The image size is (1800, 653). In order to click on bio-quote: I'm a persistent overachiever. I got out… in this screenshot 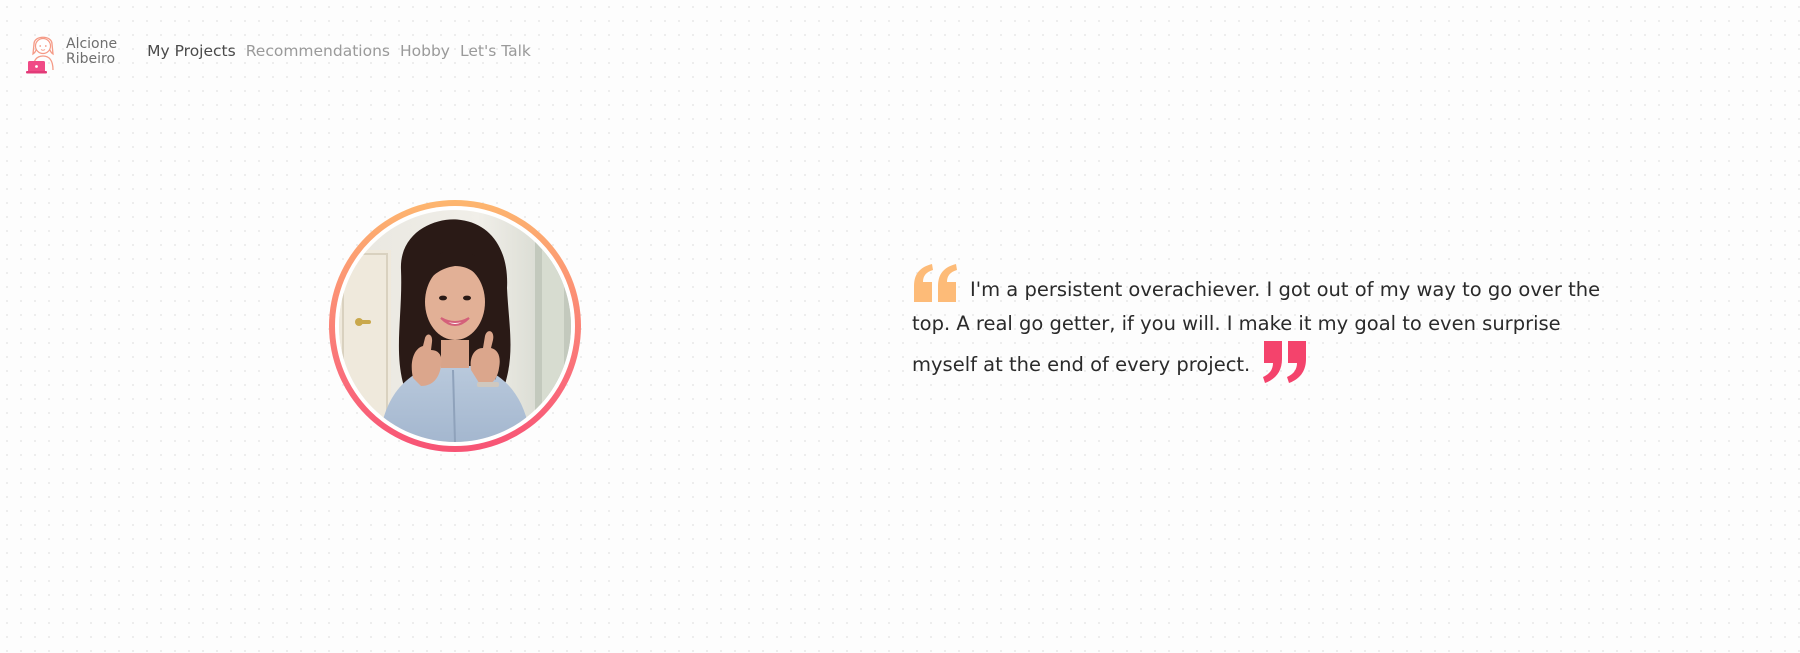, I will do `click(1269, 323)`.